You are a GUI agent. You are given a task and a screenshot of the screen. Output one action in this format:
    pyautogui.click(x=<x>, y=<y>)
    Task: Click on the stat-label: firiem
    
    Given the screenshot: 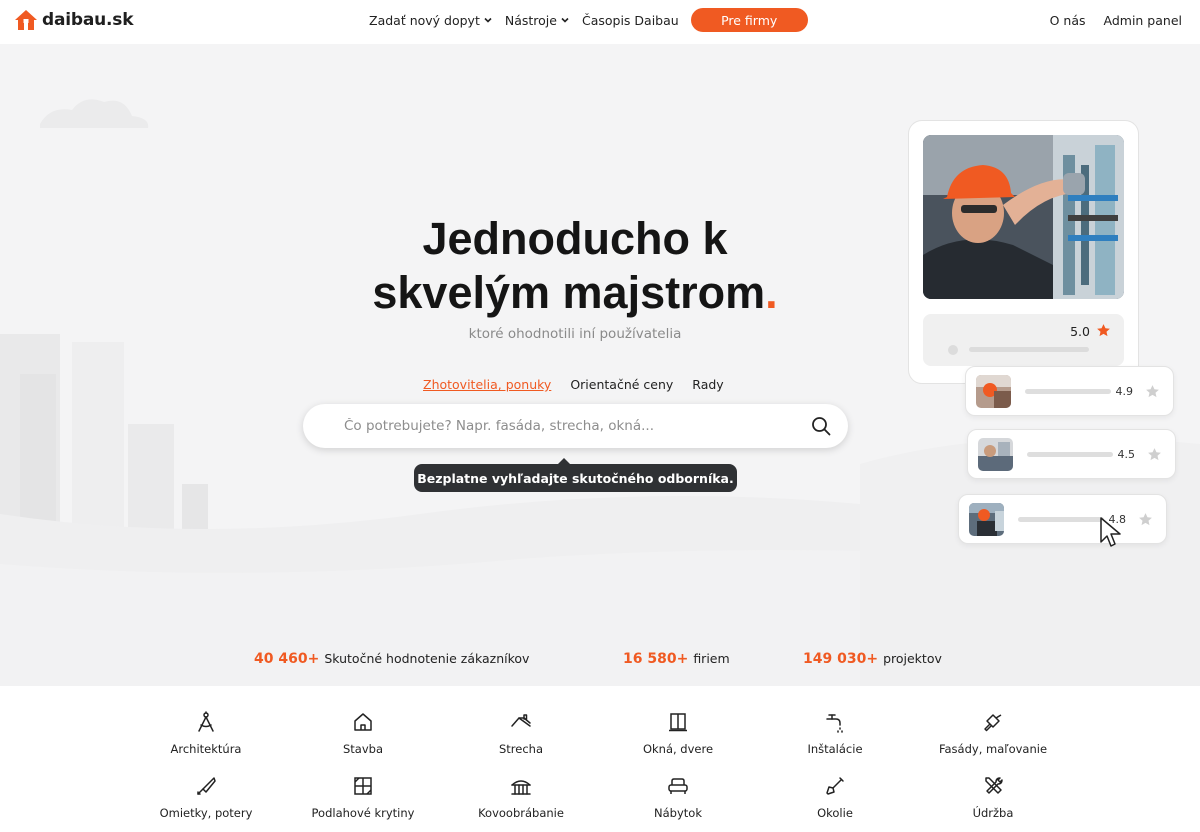 What is the action you would take?
    pyautogui.click(x=711, y=658)
    